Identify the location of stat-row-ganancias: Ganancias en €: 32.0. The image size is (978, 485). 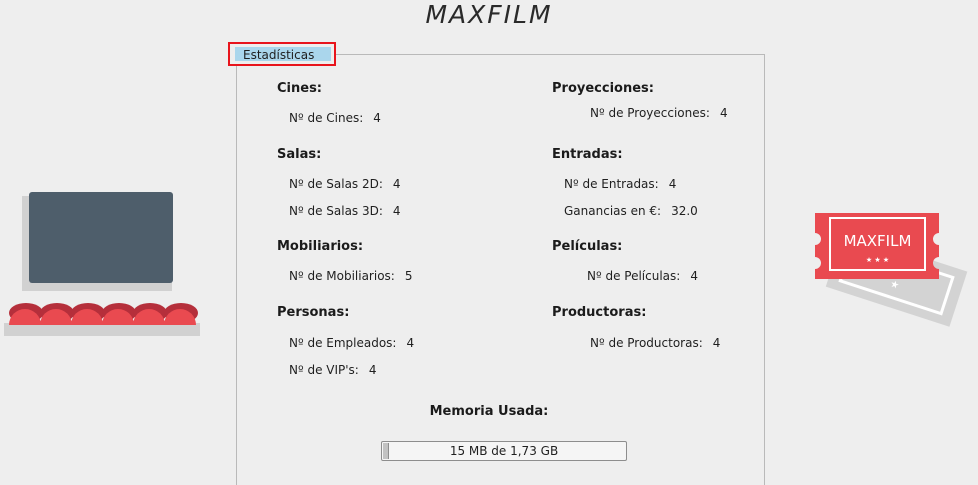
(631, 211).